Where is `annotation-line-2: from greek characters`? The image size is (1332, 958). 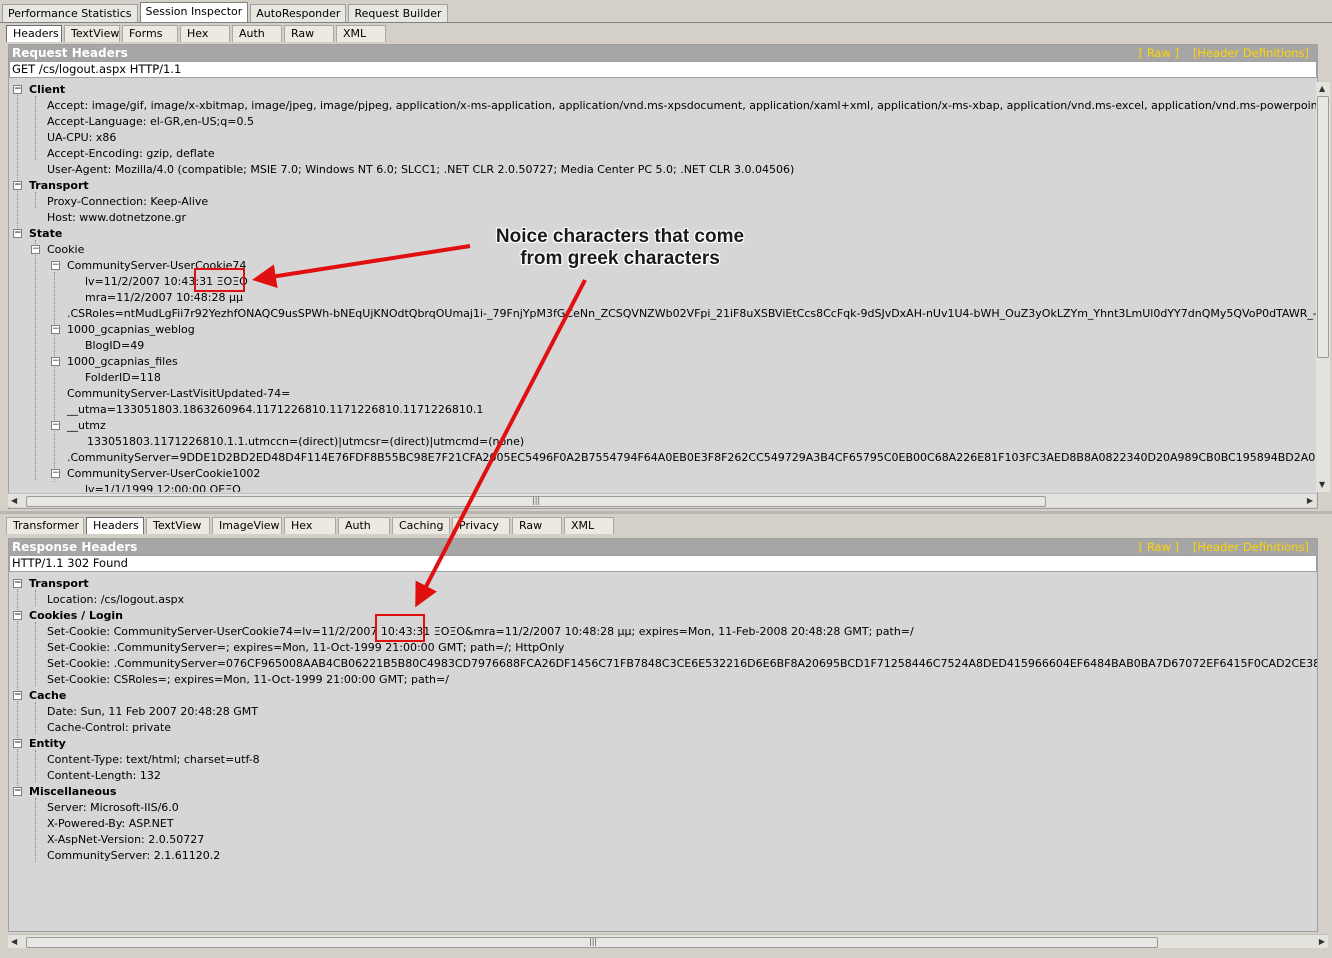
annotation-line-2: from greek characters is located at coordinates (620, 258).